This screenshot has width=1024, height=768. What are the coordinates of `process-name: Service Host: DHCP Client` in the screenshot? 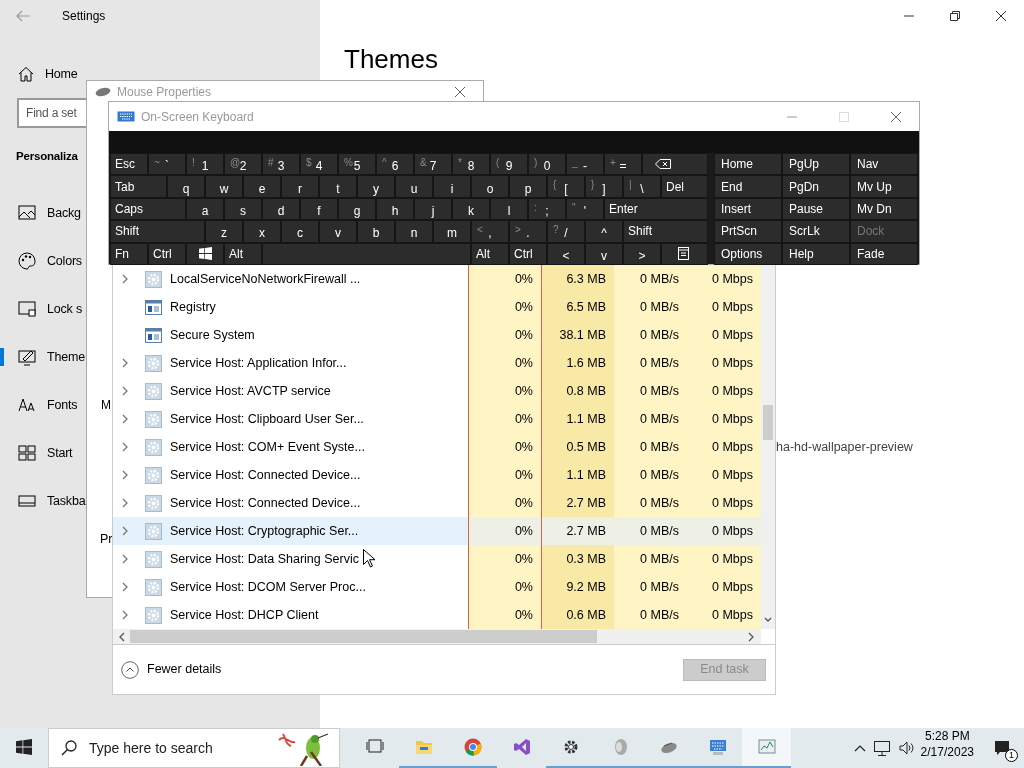 It's located at (244, 615).